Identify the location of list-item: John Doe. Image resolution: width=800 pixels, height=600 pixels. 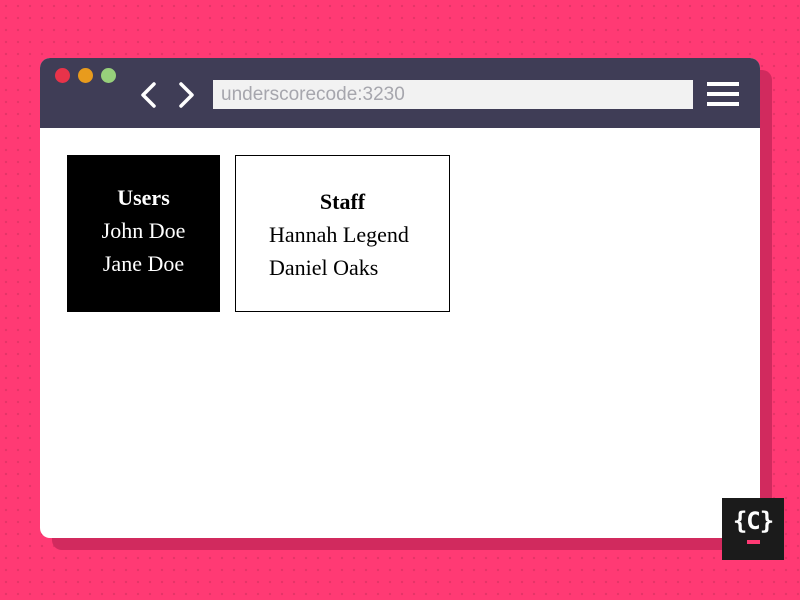
(143, 230).